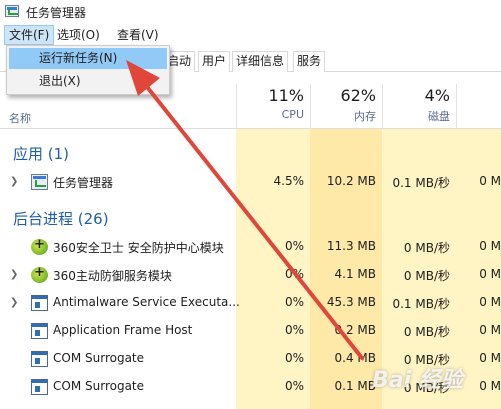 Image resolution: width=501 pixels, height=409 pixels. Describe the element at coordinates (250, 275) in the screenshot. I see `process-row: ❯ 360主动防御服务模块 0% 4.1 MB 0 MB/秒 0 M` at that location.